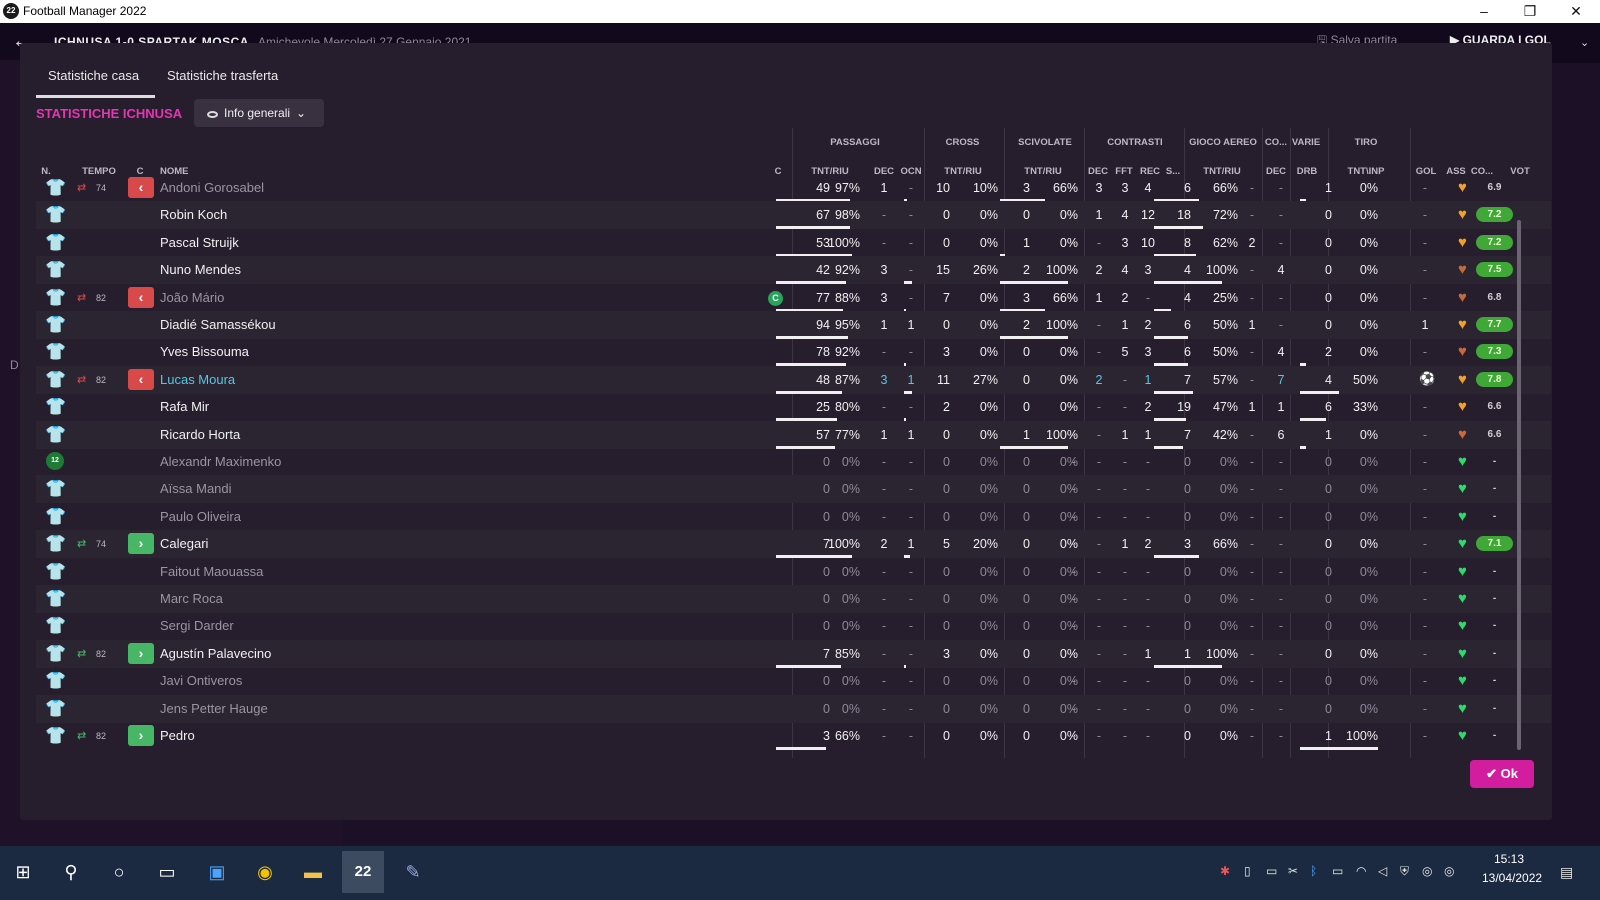  What do you see at coordinates (847, 188) in the screenshot?
I see `pass-pct: 97%` at bounding box center [847, 188].